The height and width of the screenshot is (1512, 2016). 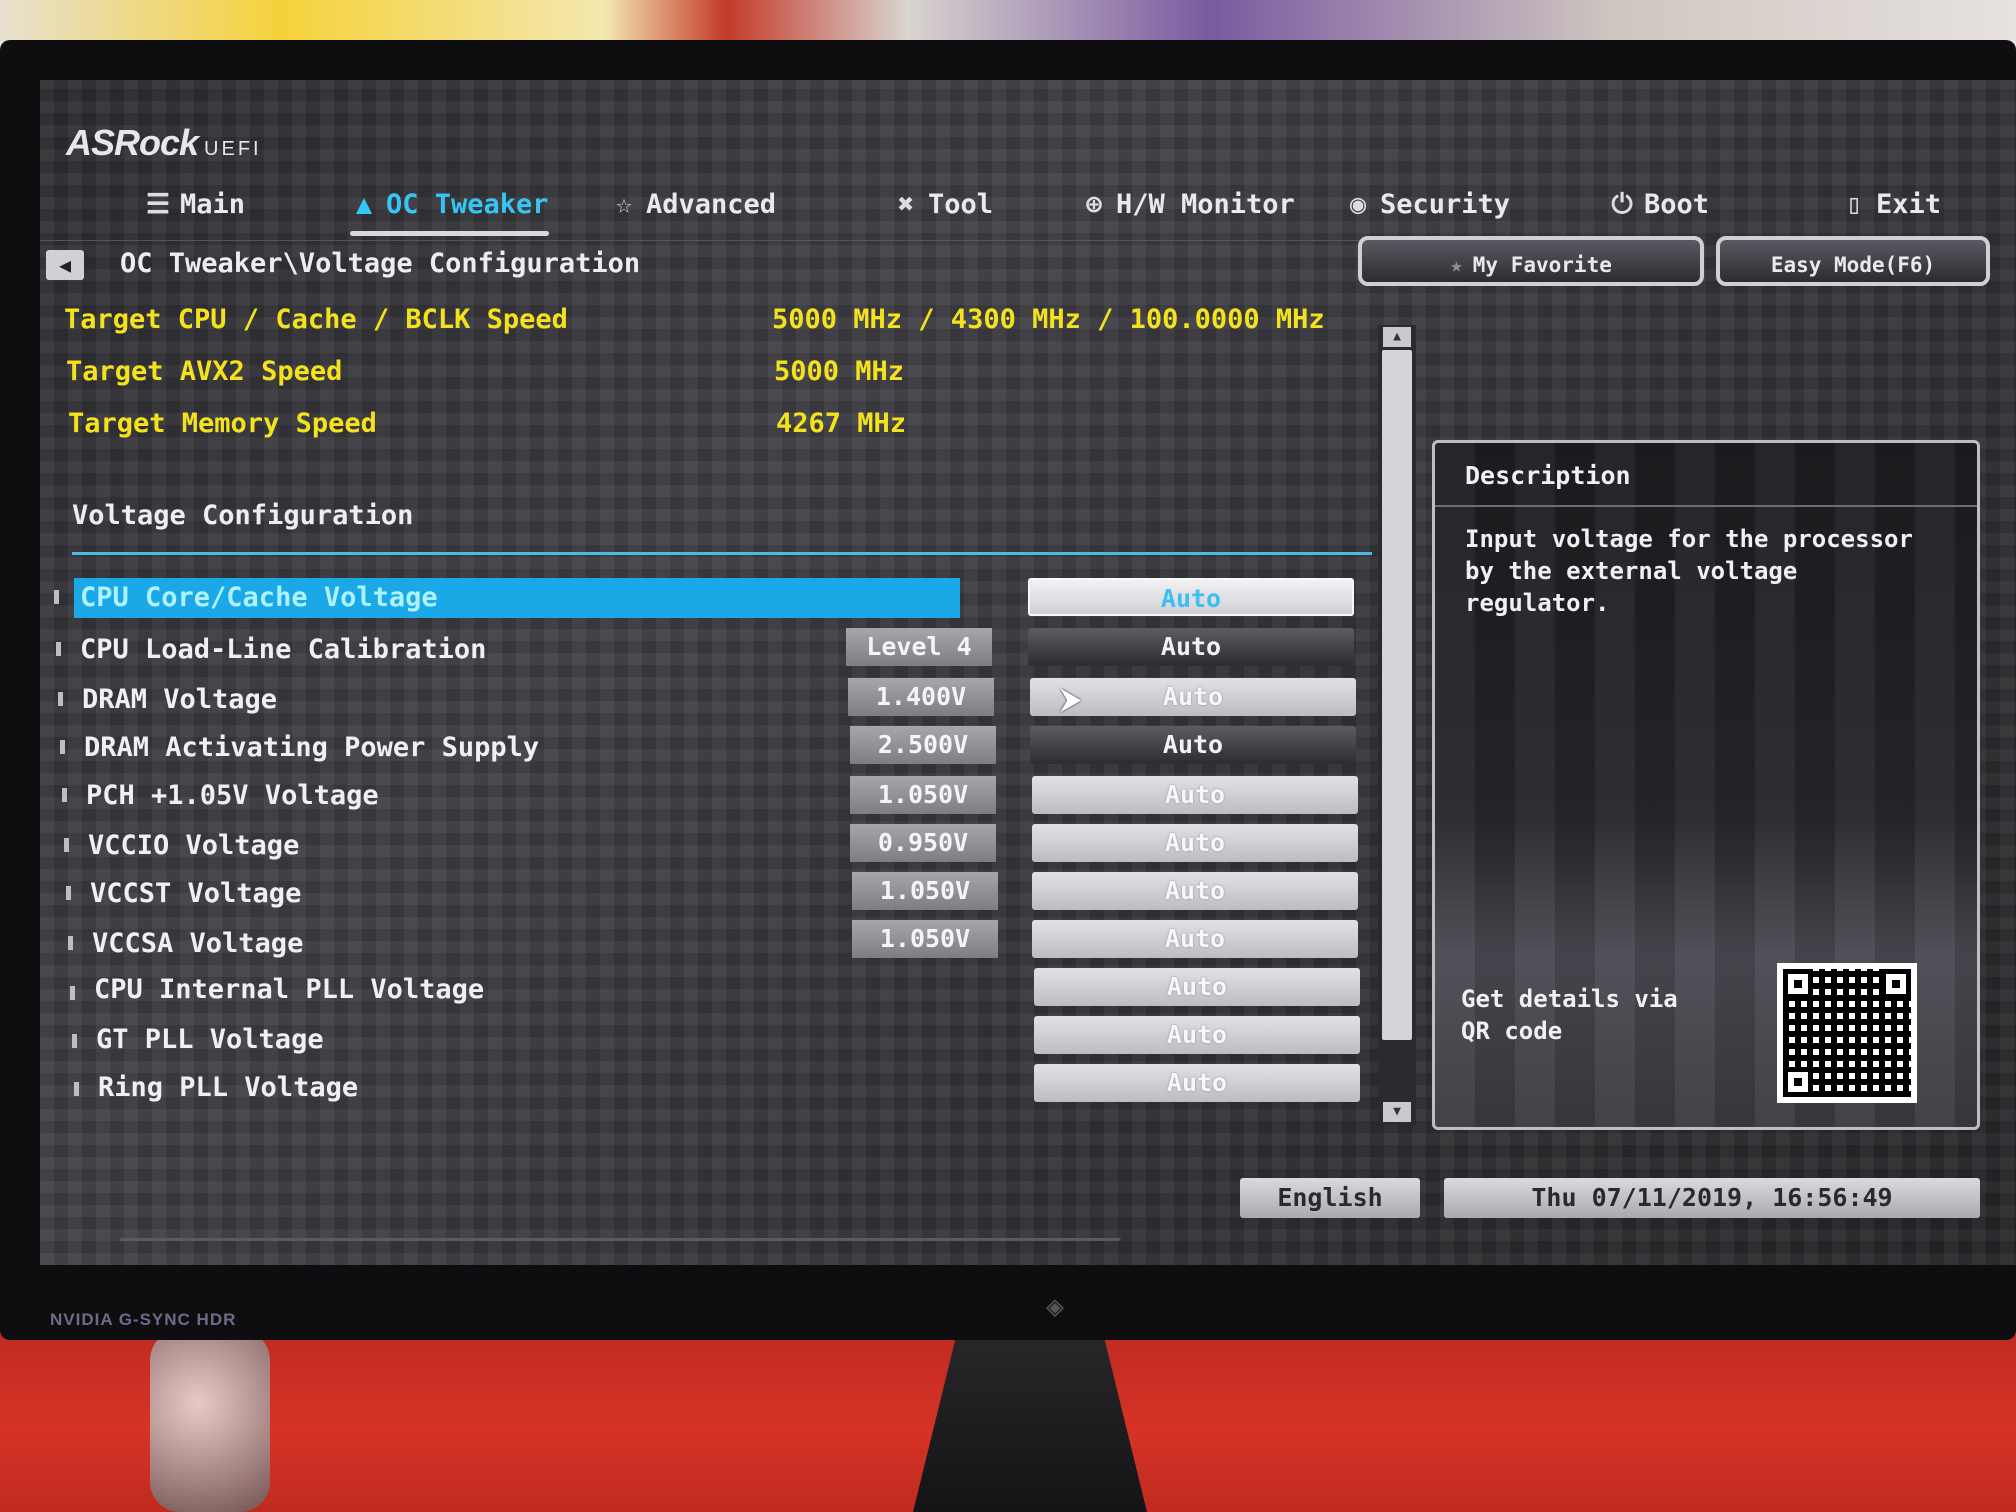 What do you see at coordinates (204, 371) in the screenshot?
I see `target-avx2-label: Target AVX2 Speed` at bounding box center [204, 371].